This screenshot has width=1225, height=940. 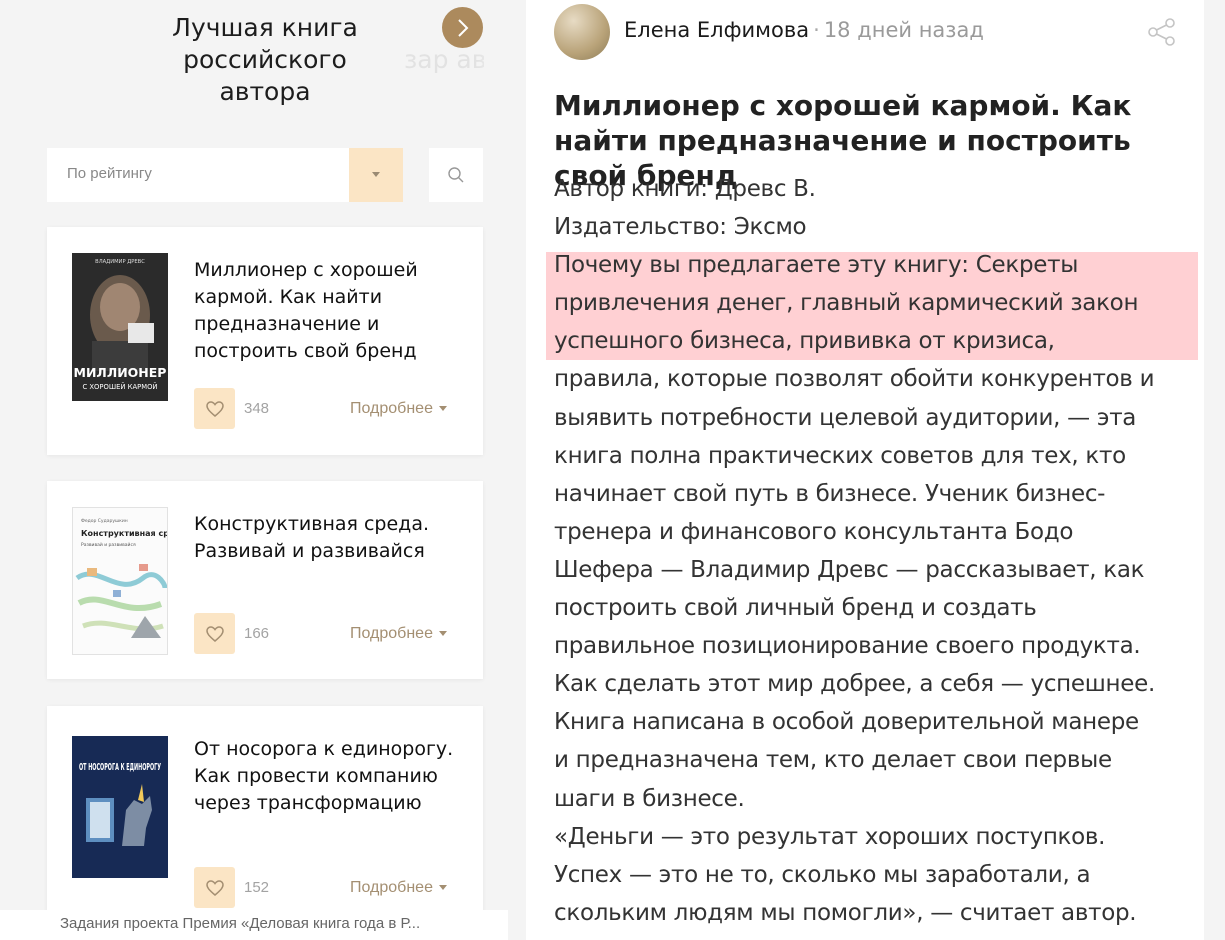 I want to click on cover-subtitle: Развивай и развивайся, so click(x=108, y=544).